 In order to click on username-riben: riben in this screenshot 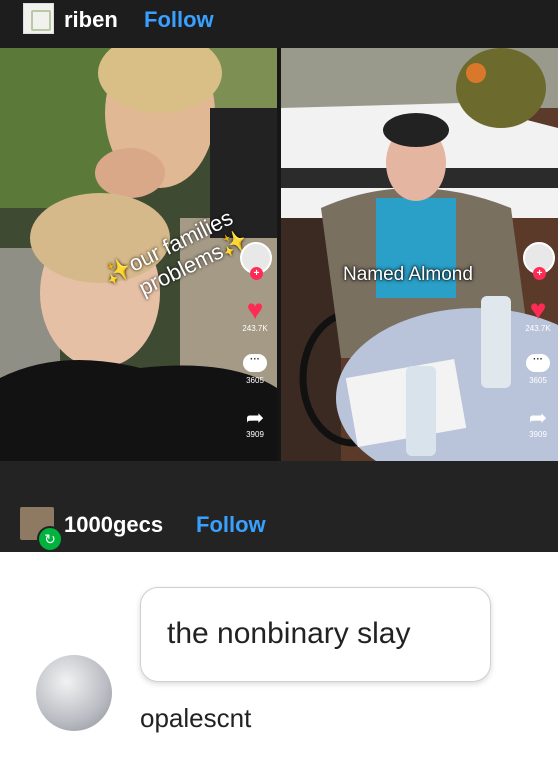, I will do `click(91, 20)`.